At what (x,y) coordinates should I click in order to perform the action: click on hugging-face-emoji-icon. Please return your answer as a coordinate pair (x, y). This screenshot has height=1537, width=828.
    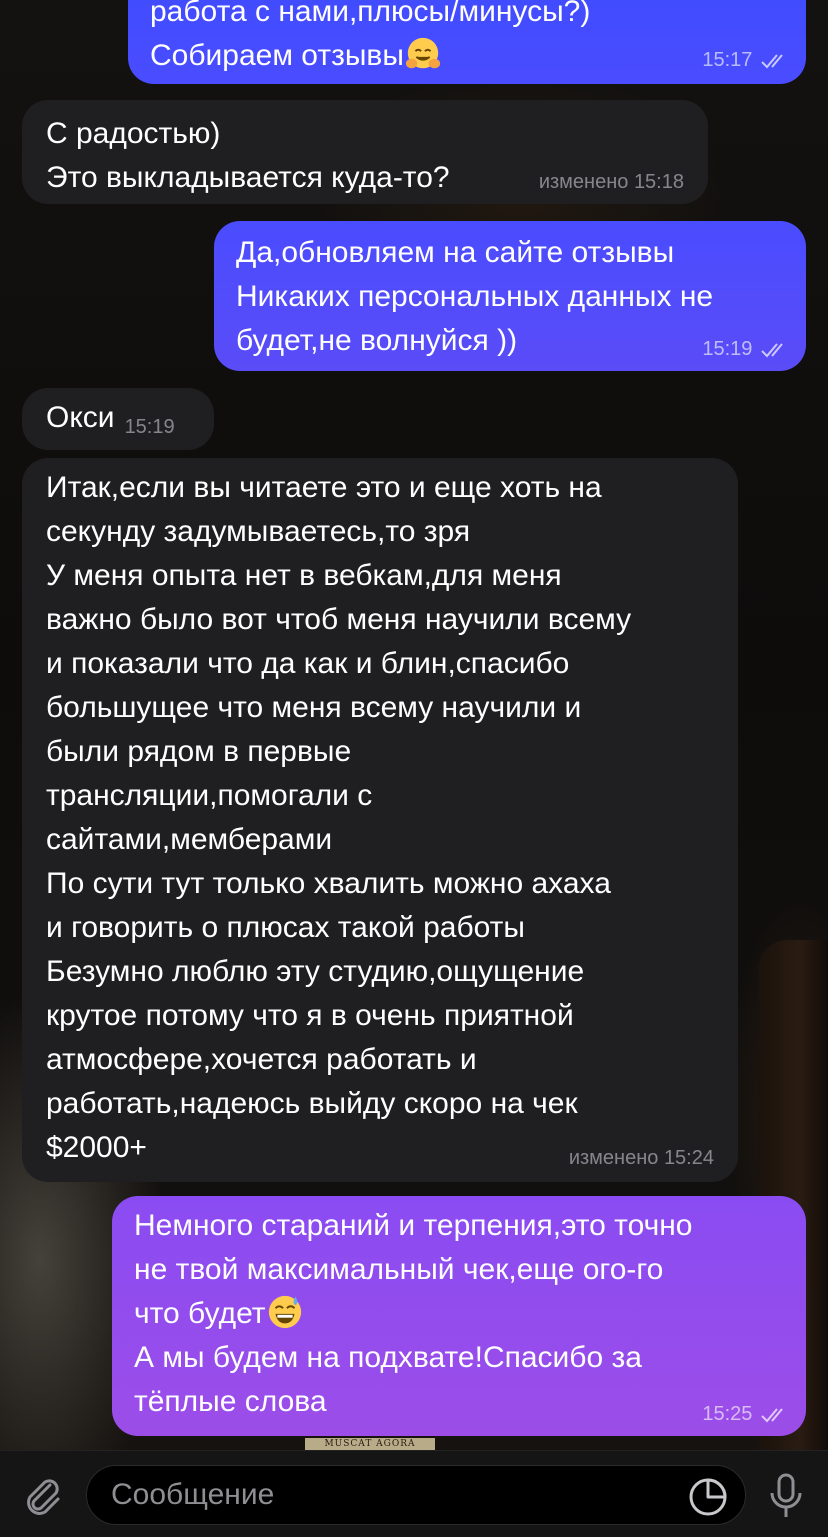
    Looking at the image, I should click on (422, 53).